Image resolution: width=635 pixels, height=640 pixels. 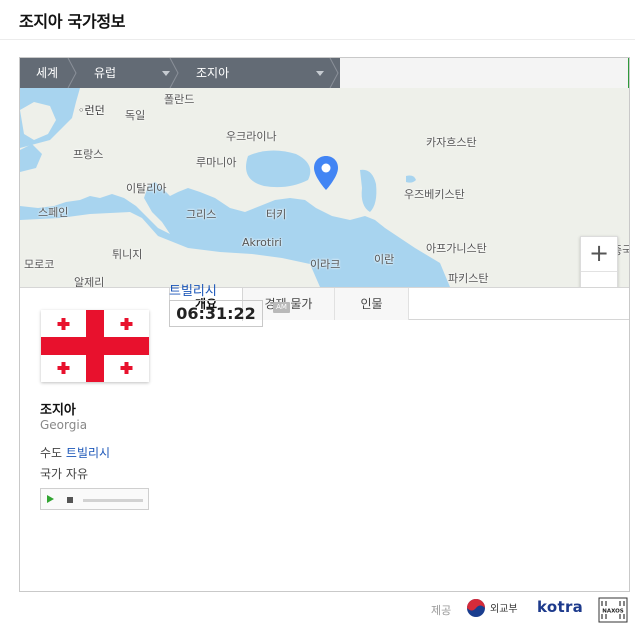 What do you see at coordinates (50, 499) in the screenshot?
I see `play-icon` at bounding box center [50, 499].